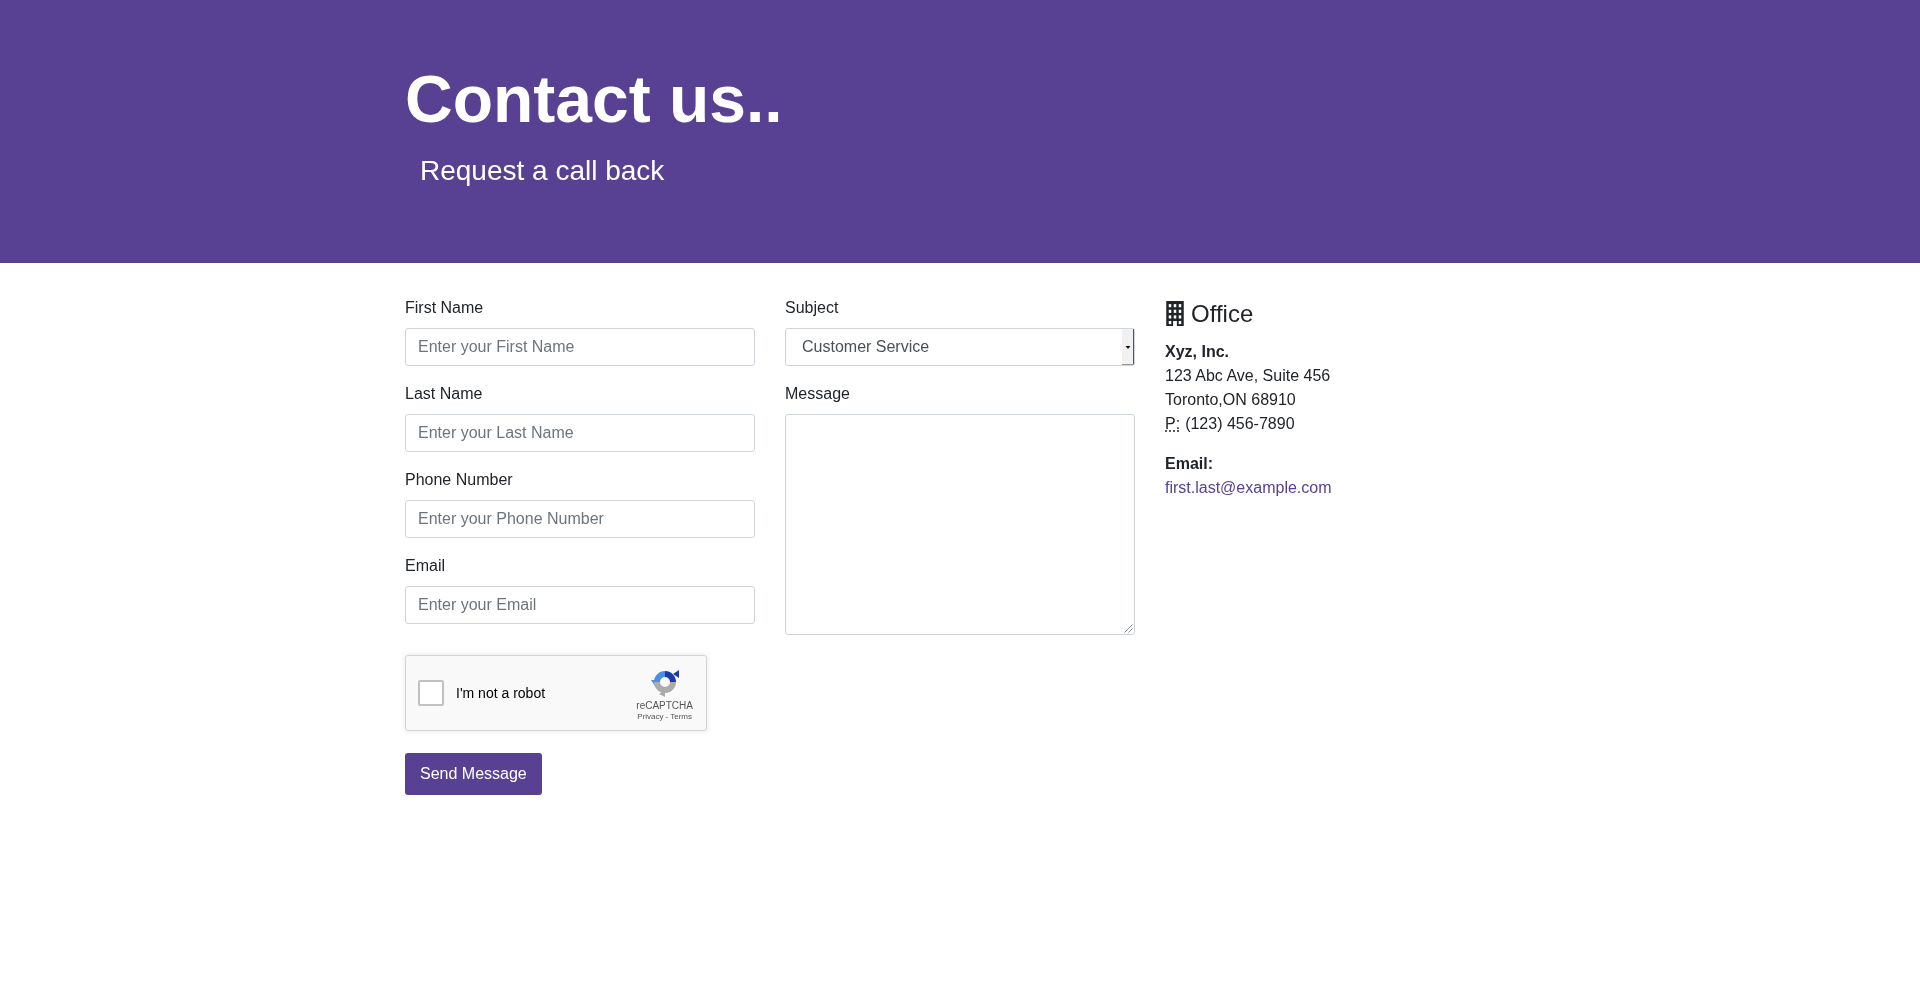  I want to click on input-field: Enter your Phone Number, so click(580, 518).